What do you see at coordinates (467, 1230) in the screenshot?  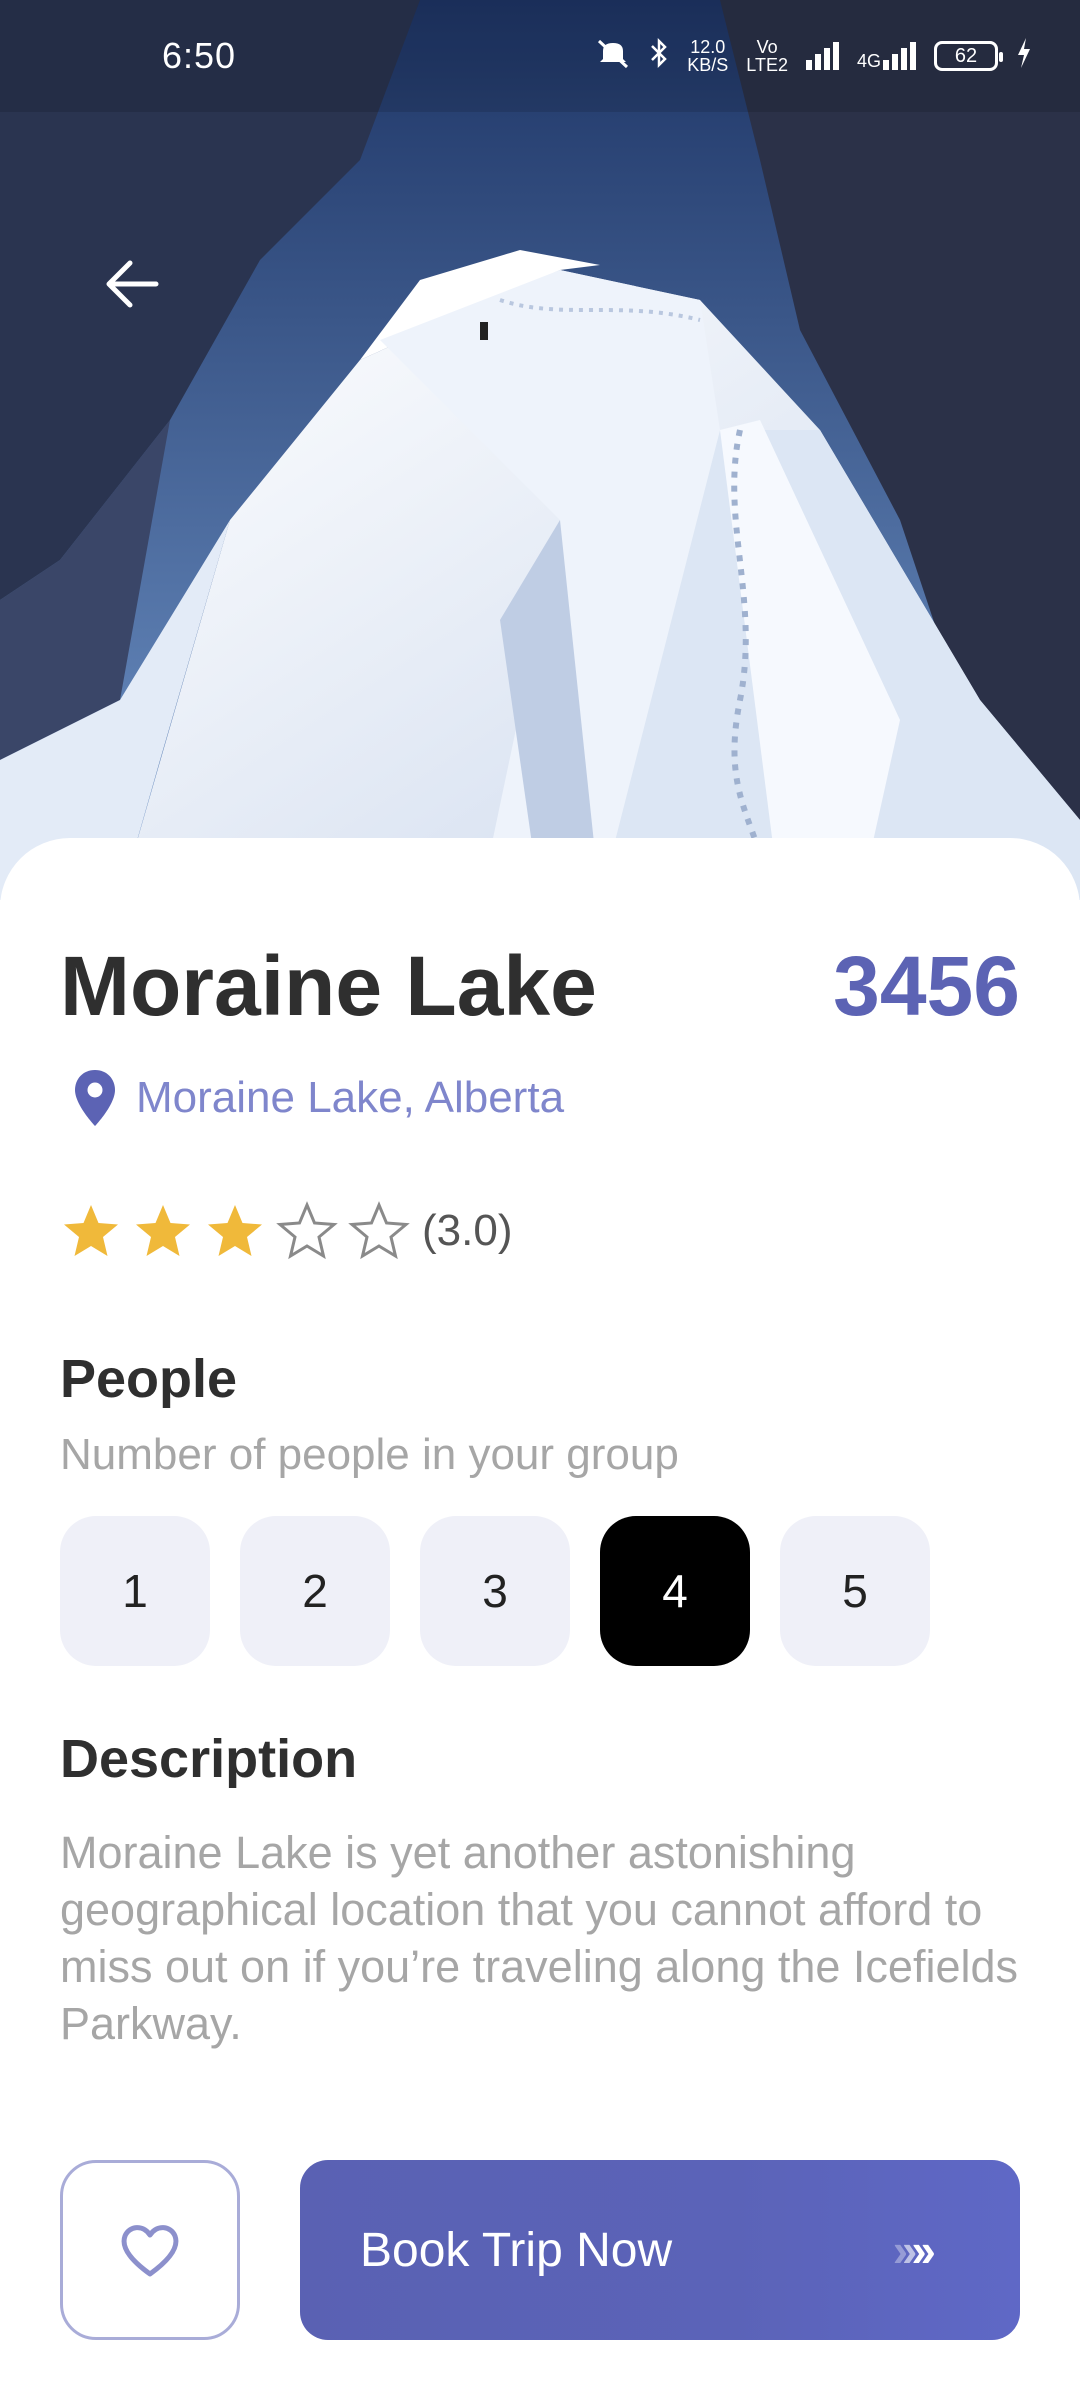 I see `rating-value: (3.0)` at bounding box center [467, 1230].